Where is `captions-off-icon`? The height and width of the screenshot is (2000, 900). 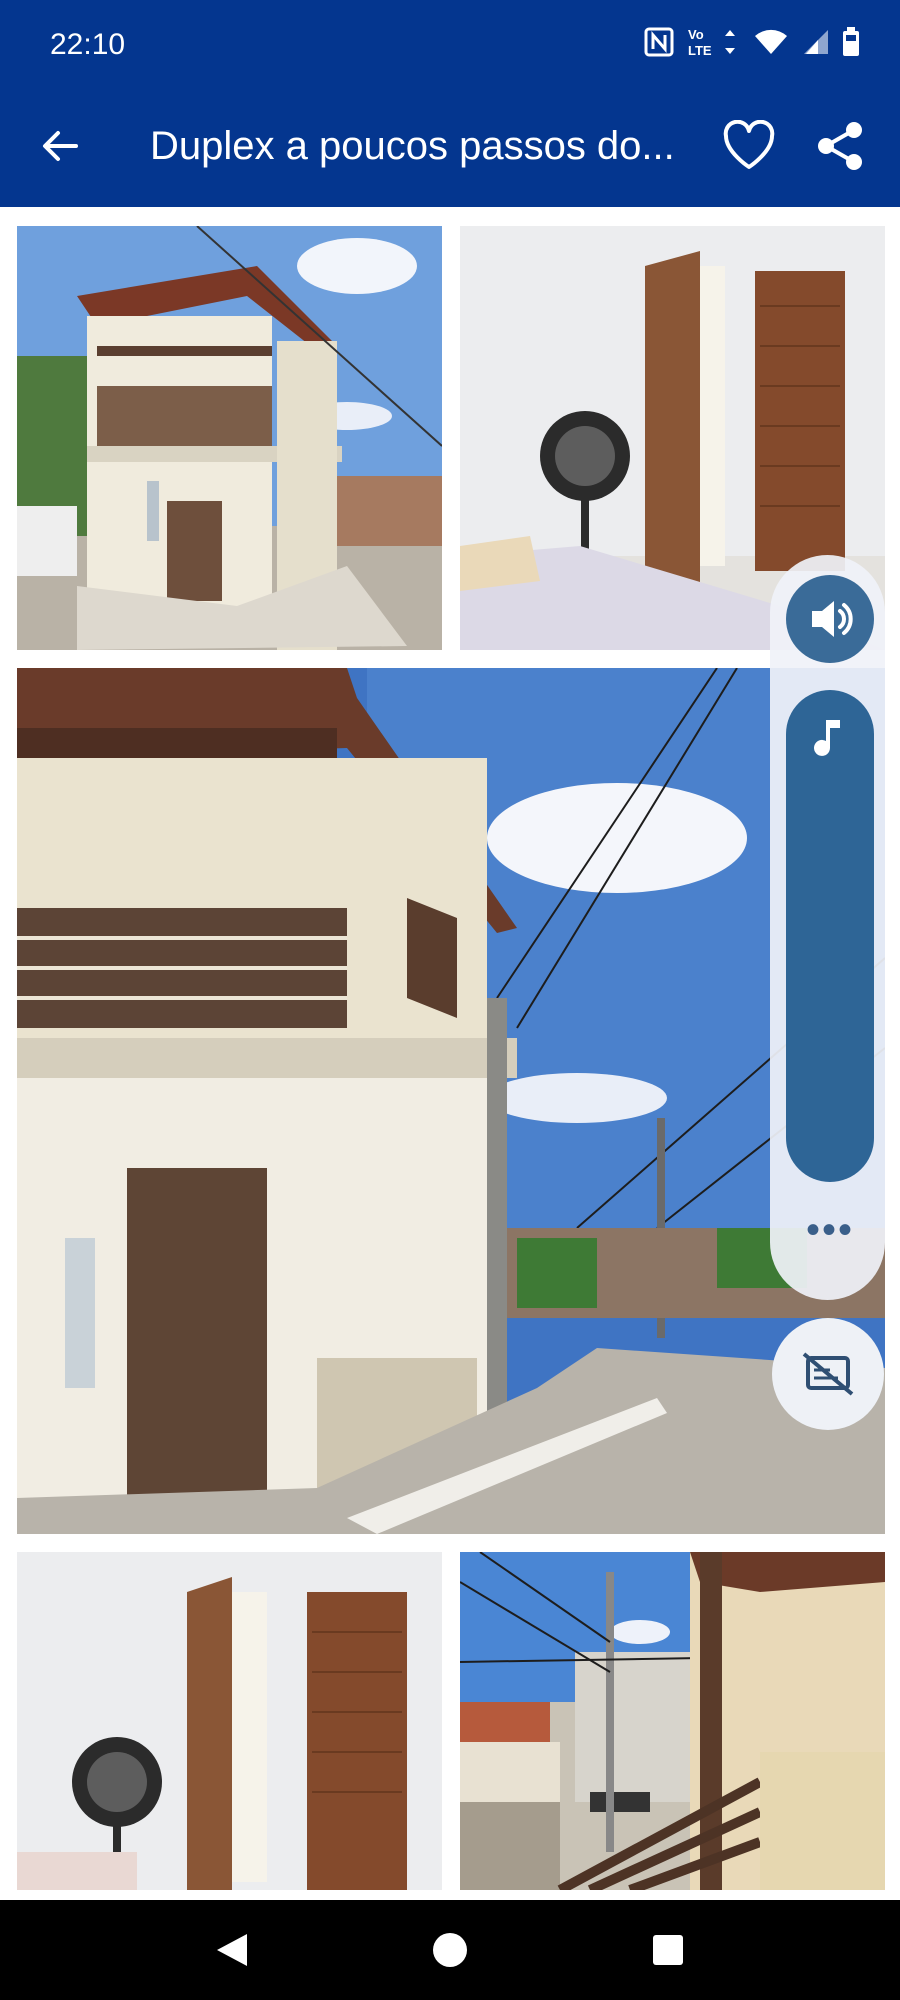 captions-off-icon is located at coordinates (828, 1374).